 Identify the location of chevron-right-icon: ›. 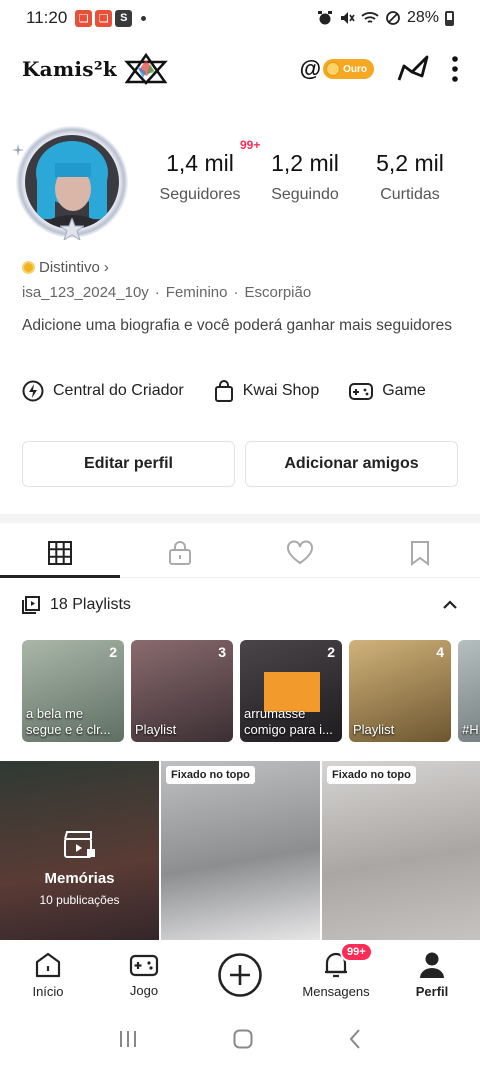
(106, 267).